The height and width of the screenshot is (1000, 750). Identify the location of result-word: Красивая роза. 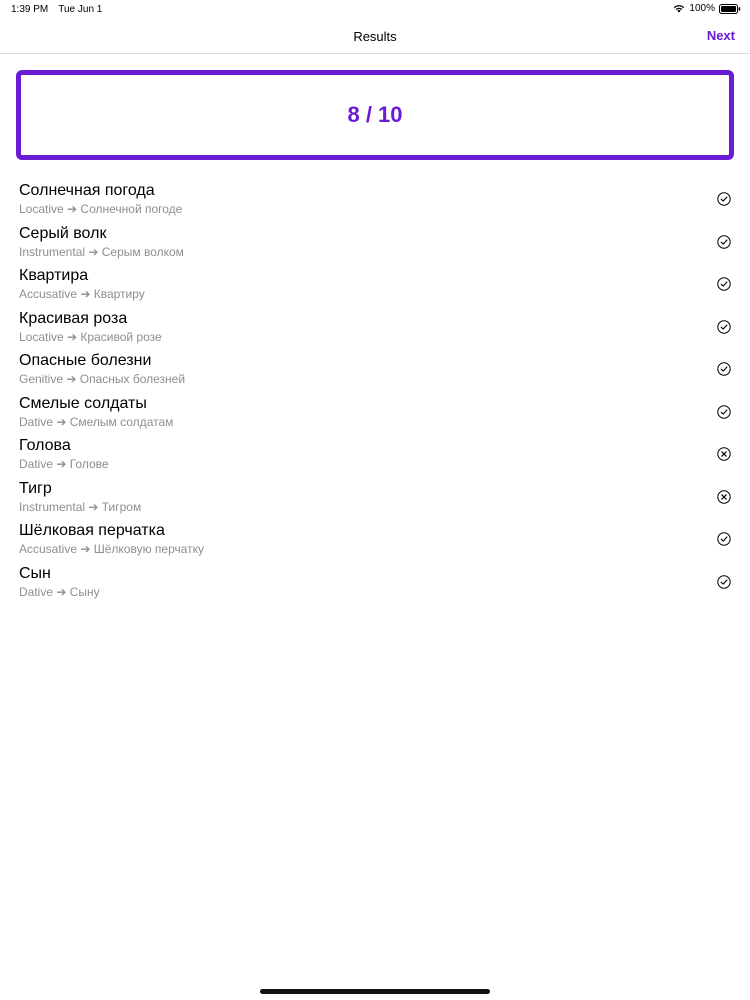
(73, 318).